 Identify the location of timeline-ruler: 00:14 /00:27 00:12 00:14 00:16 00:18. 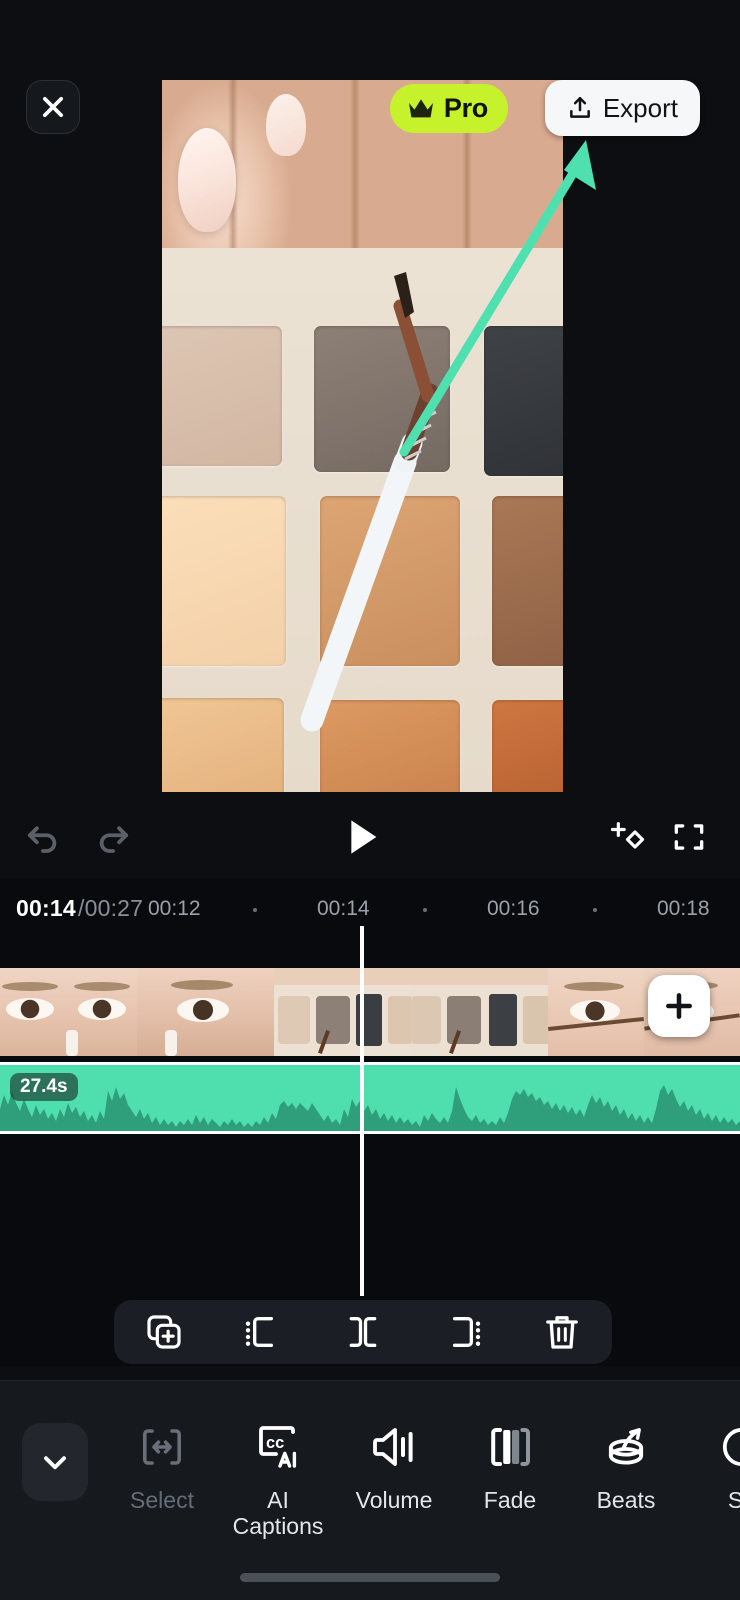
(370, 909).